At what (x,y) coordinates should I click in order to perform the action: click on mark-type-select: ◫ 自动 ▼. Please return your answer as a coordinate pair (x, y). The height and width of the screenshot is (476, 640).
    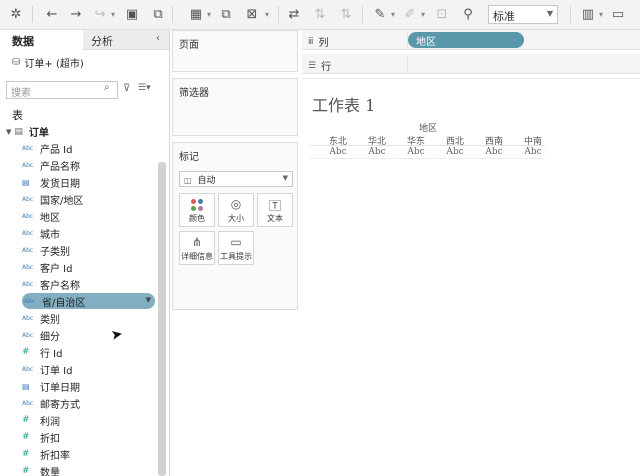
    Looking at the image, I should click on (236, 179).